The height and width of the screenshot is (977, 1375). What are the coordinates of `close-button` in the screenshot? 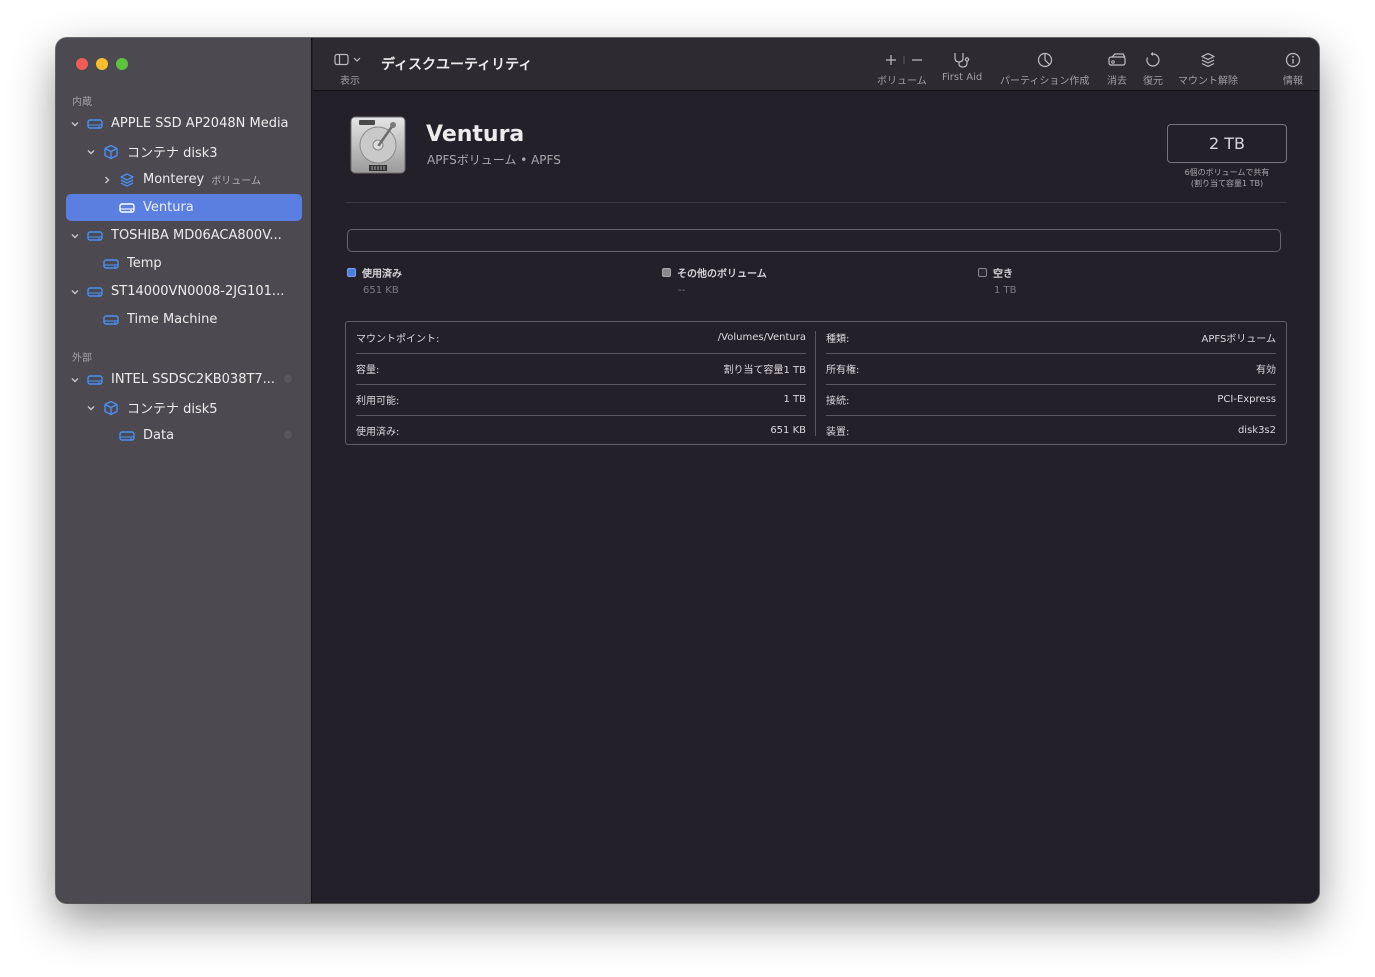 It's located at (82, 64).